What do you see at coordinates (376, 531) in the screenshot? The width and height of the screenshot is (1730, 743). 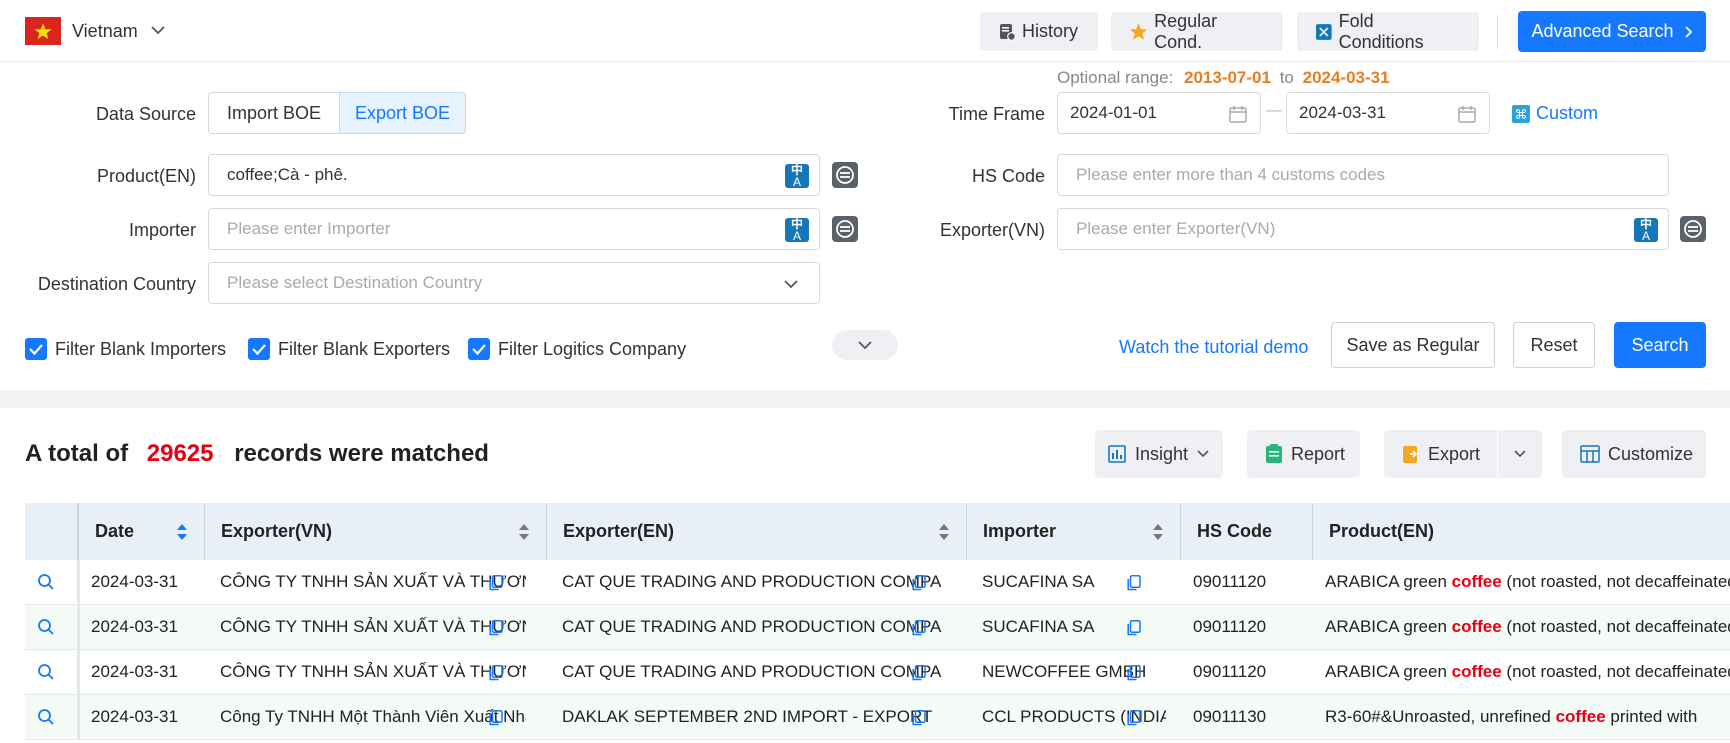 I see `column-header-exporter-vn: Exporter(VN)` at bounding box center [376, 531].